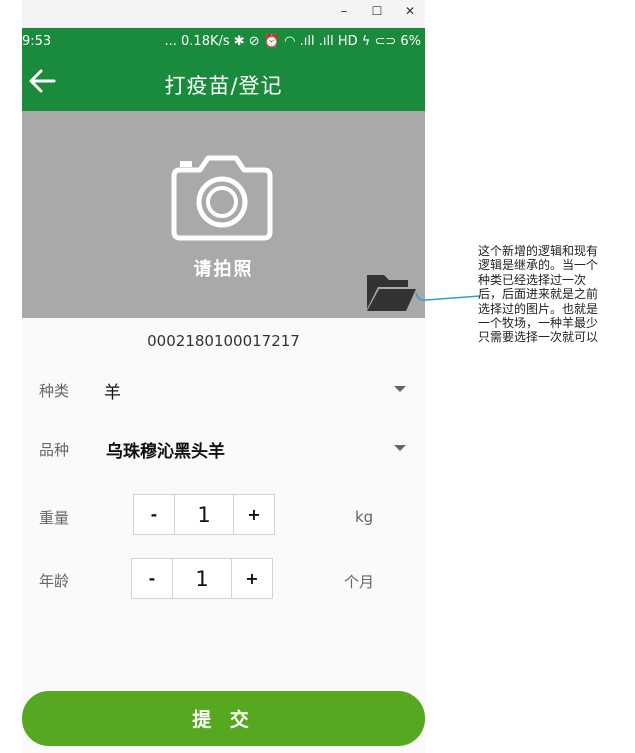  Describe the element at coordinates (538, 265) in the screenshot. I see `annotation-line: 逻辑是继承的。当一个` at that location.